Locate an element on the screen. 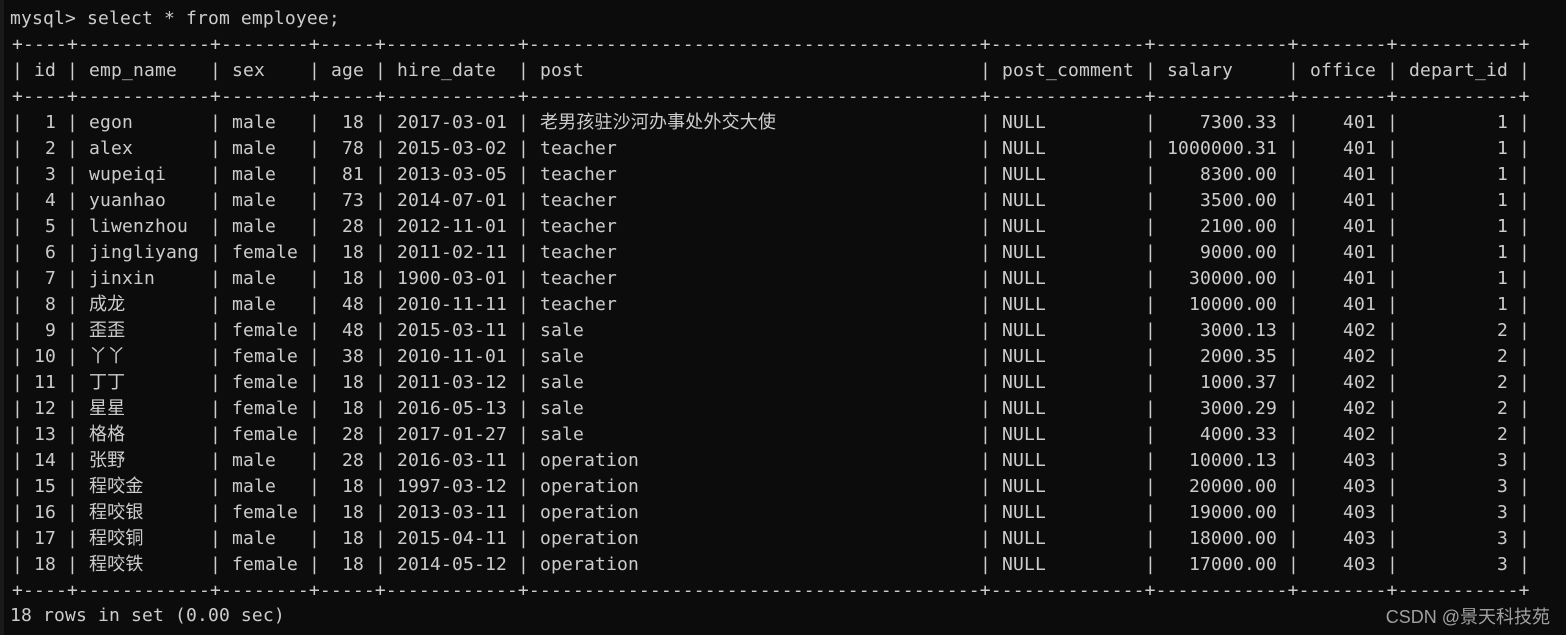  cell-hire-date: 2012-11-01 is located at coordinates (452, 226).